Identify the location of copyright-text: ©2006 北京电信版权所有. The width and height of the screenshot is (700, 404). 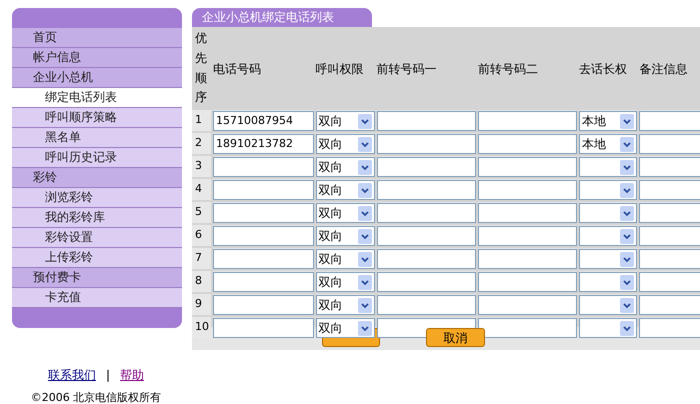
(96, 397).